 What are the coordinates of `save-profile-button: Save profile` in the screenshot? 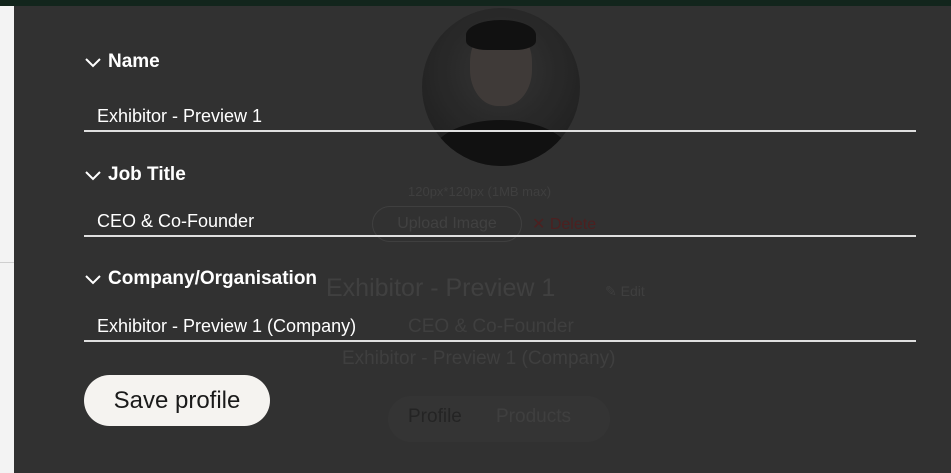 It's located at (177, 400).